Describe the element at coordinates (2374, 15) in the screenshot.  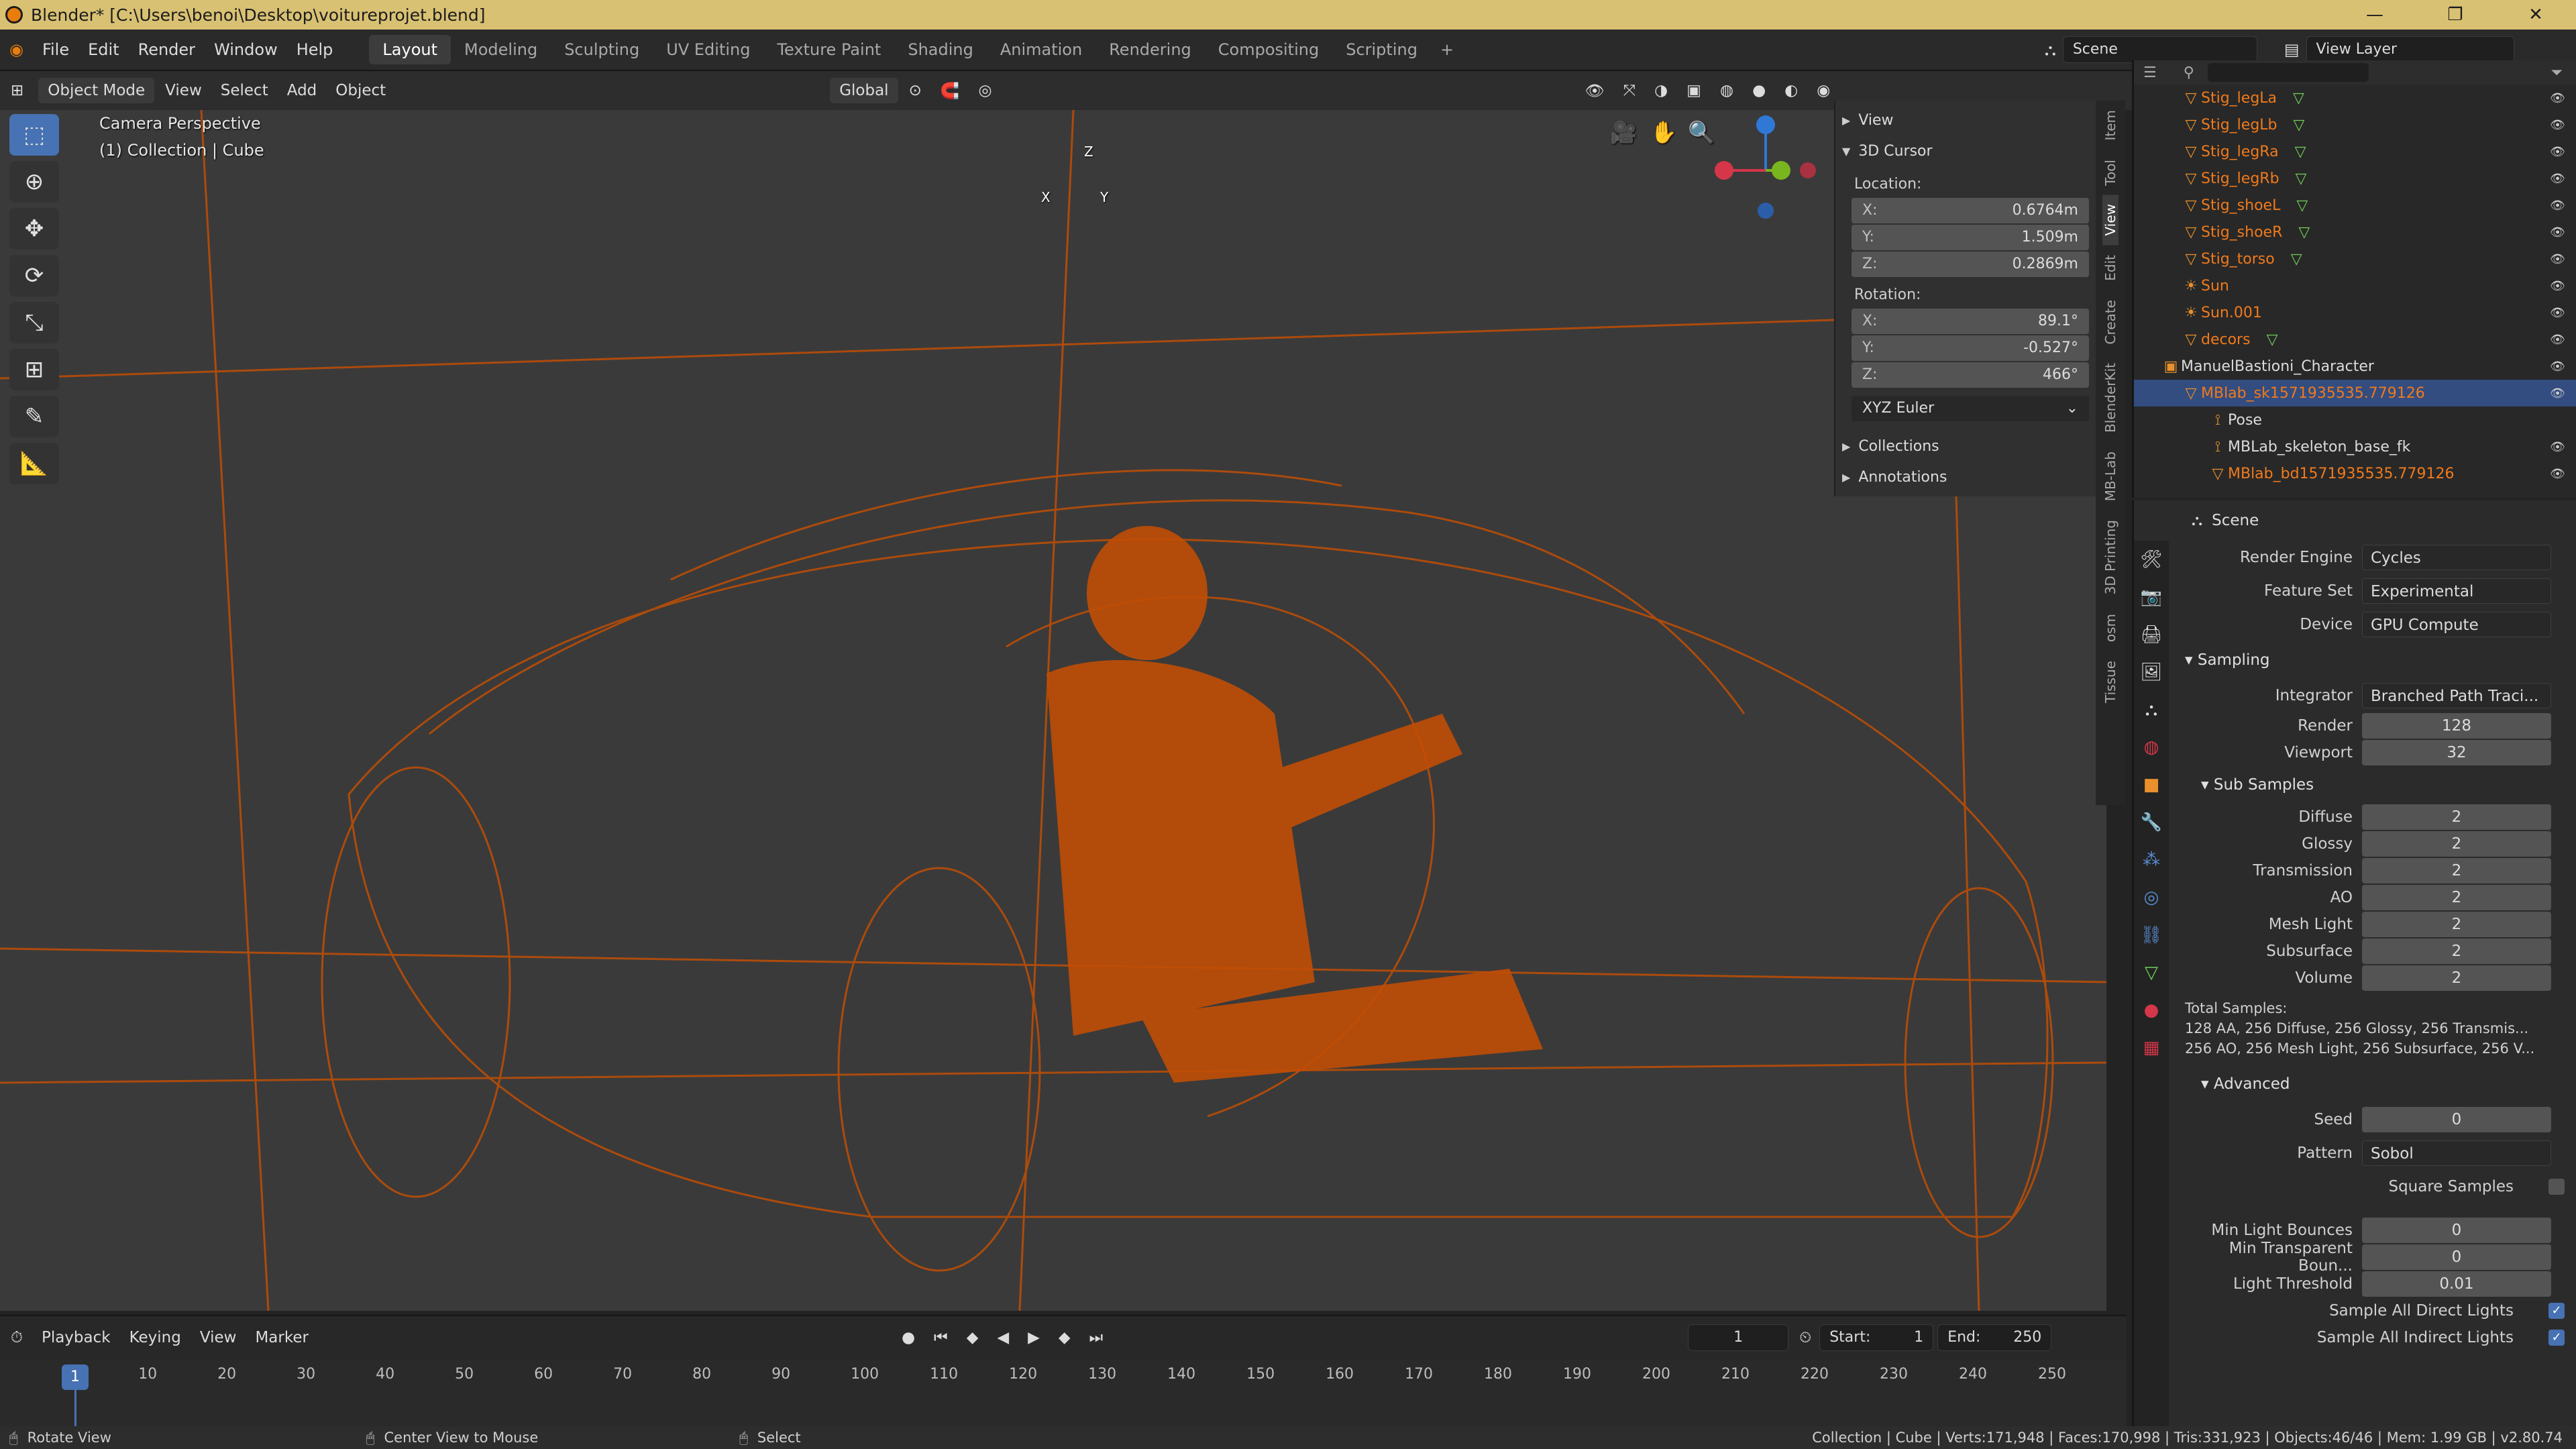
I see `minimize-button: —` at that location.